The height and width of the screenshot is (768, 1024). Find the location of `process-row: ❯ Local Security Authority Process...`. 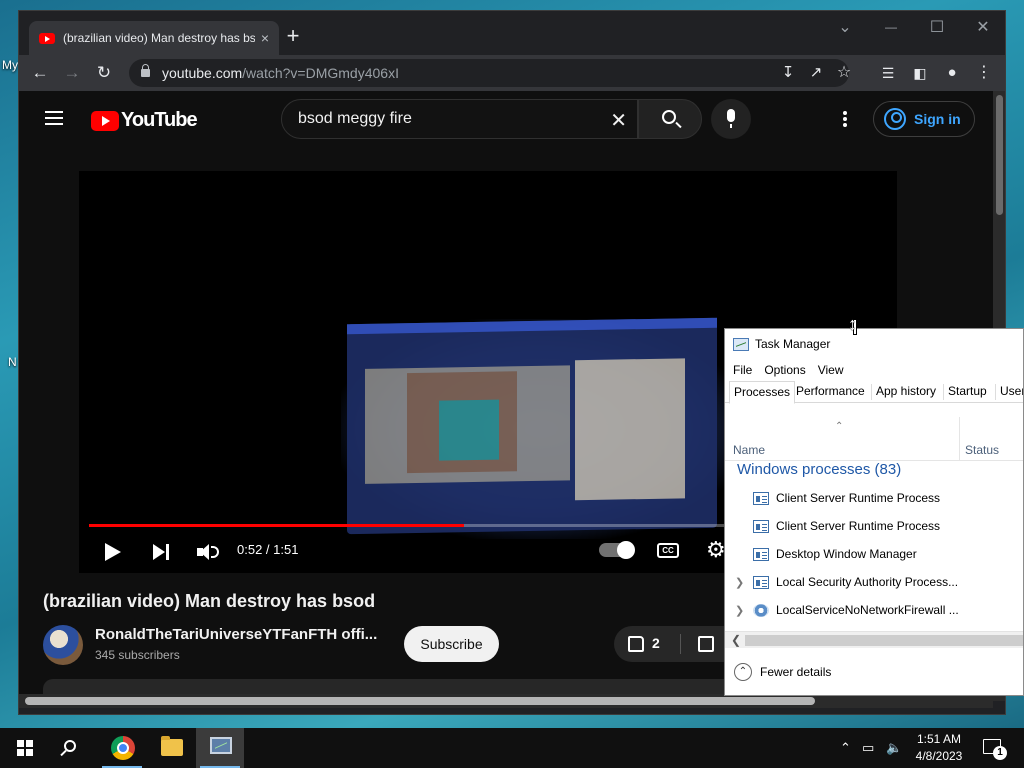

process-row: ❯ Local Security Authority Process... is located at coordinates (874, 583).